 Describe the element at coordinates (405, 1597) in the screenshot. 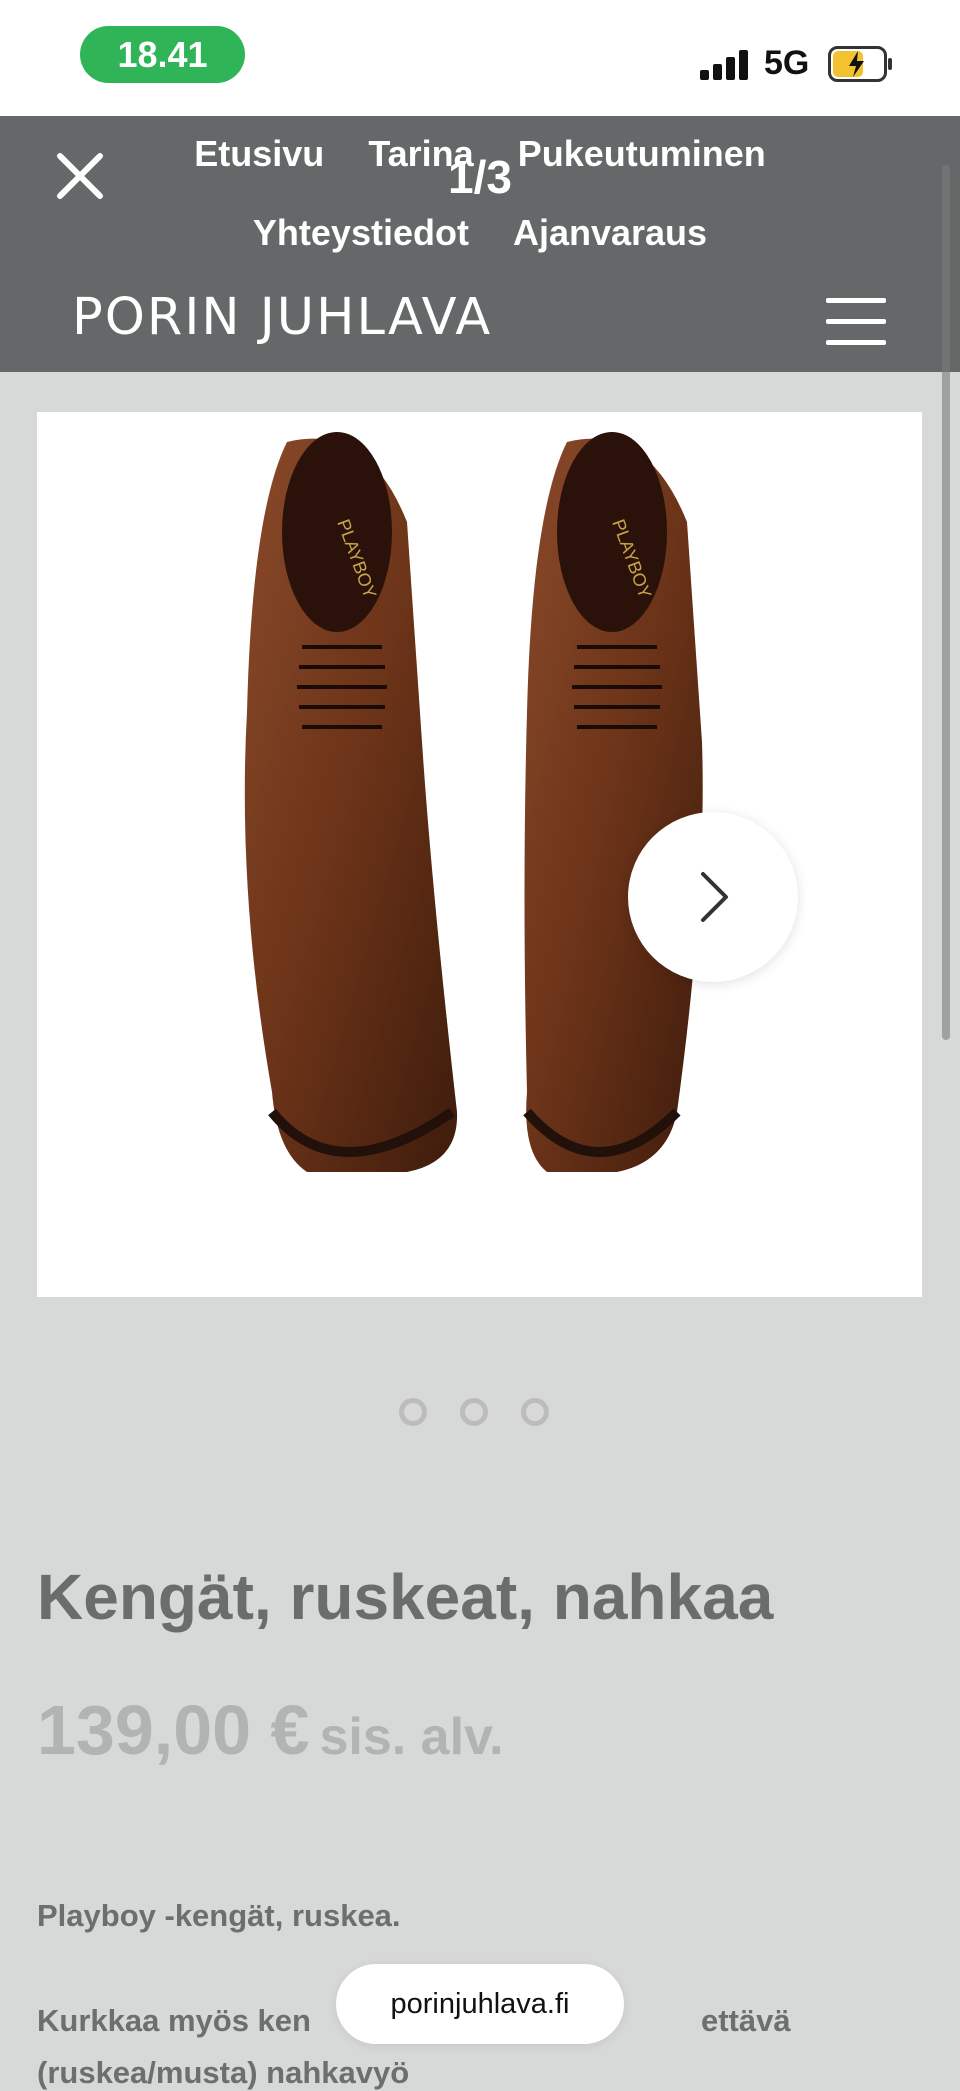

I see `product-title: Kengät, ruskeat, nahkaa` at that location.